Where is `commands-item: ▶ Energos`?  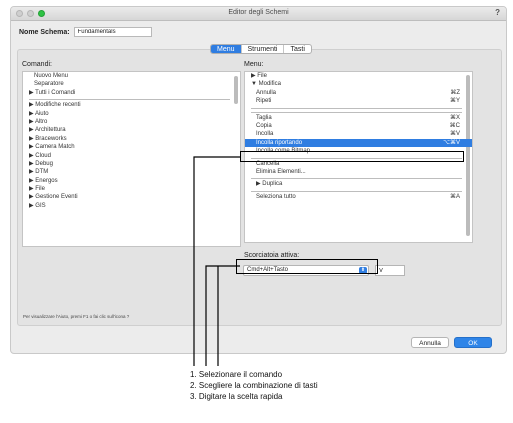 commands-item: ▶ Energos is located at coordinates (131, 181).